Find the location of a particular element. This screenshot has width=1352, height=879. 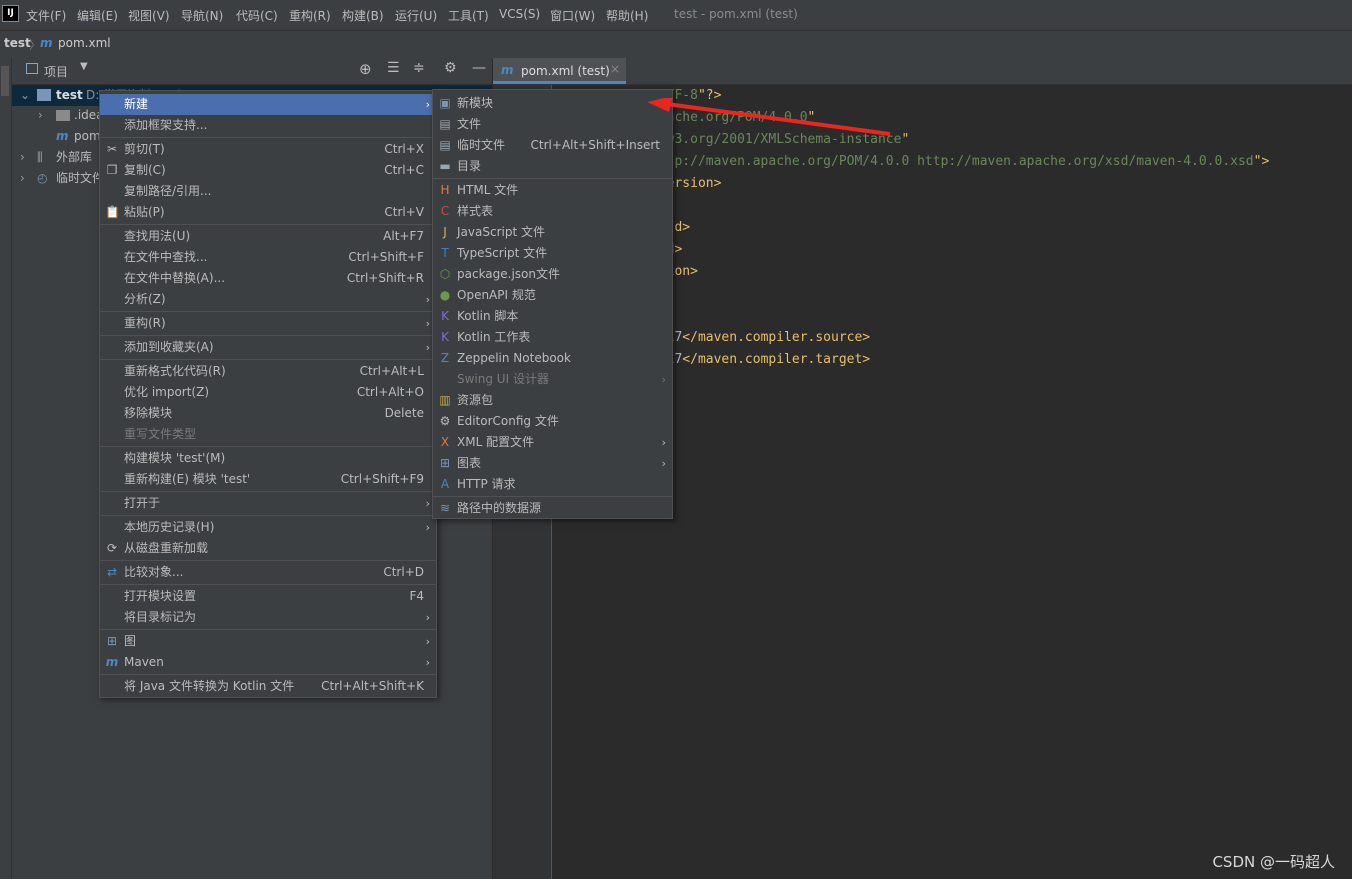

context-menu-item-label: 图 is located at coordinates (130, 641).